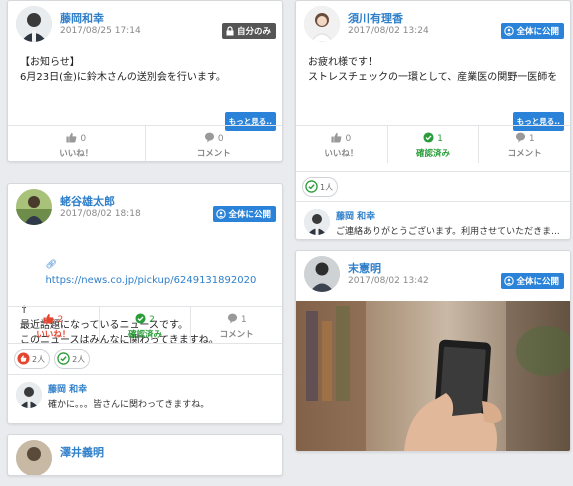 The image size is (573, 486). I want to click on post-body-line: 【お知らせ】, so click(50, 62).